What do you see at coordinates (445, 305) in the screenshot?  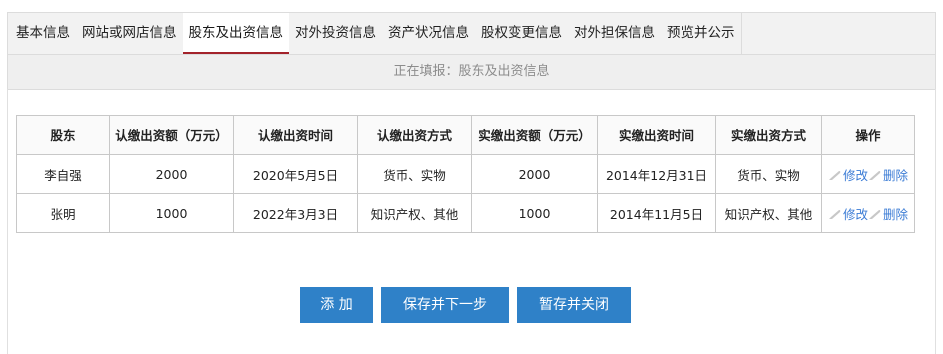 I see `save-next-button: 保存并下一步` at bounding box center [445, 305].